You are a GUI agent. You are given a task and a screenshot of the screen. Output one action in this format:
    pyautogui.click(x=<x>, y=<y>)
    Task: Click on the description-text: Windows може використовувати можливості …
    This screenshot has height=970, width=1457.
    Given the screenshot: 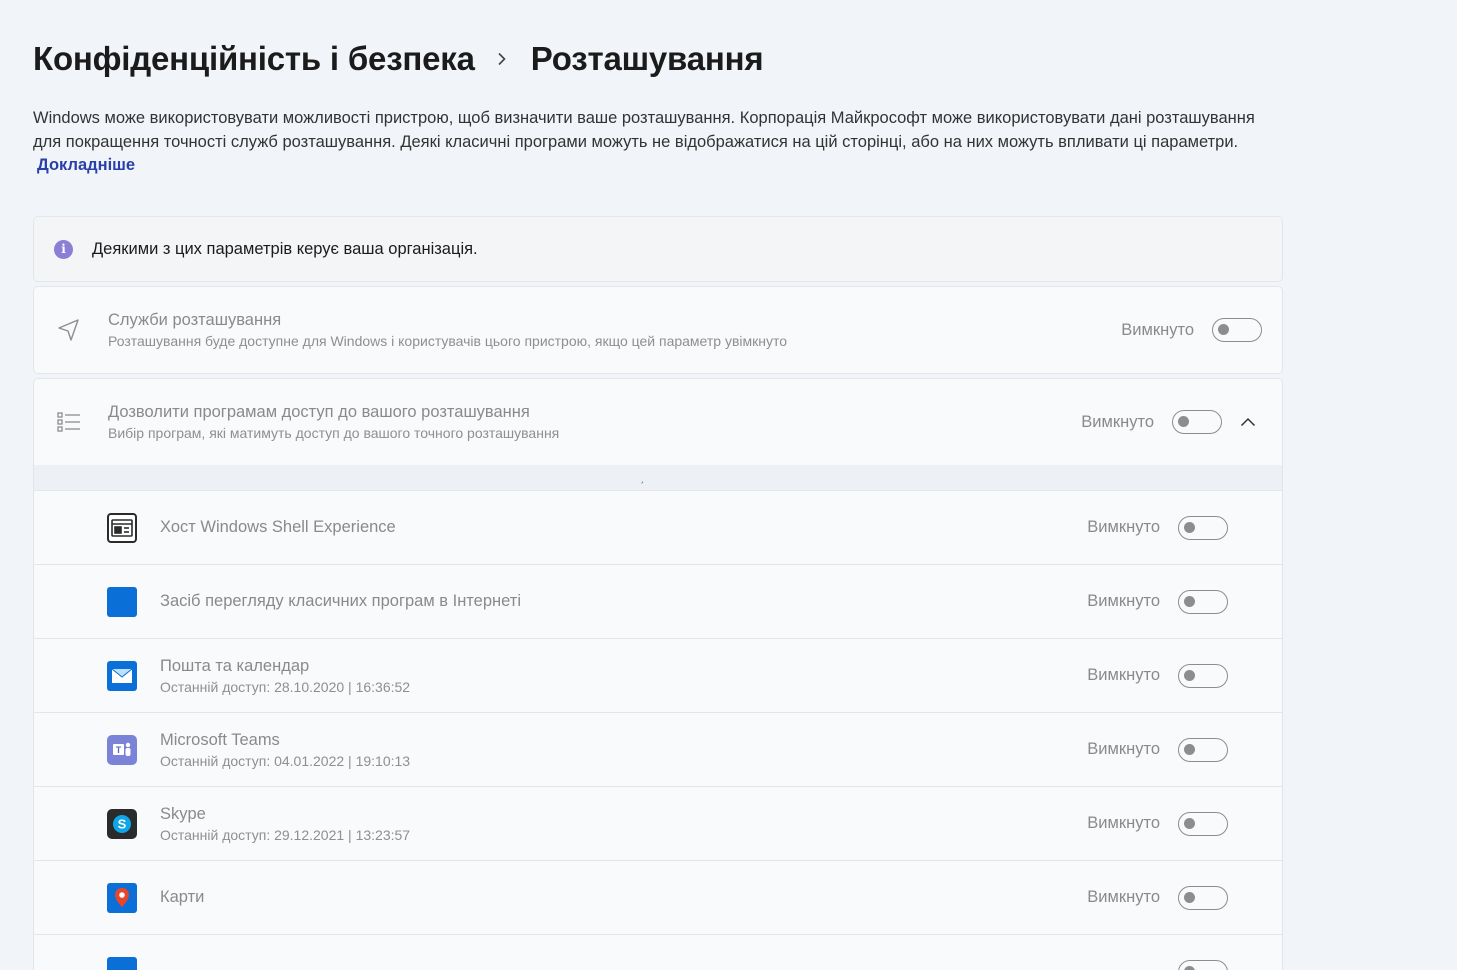 What is the action you would take?
    pyautogui.click(x=644, y=130)
    